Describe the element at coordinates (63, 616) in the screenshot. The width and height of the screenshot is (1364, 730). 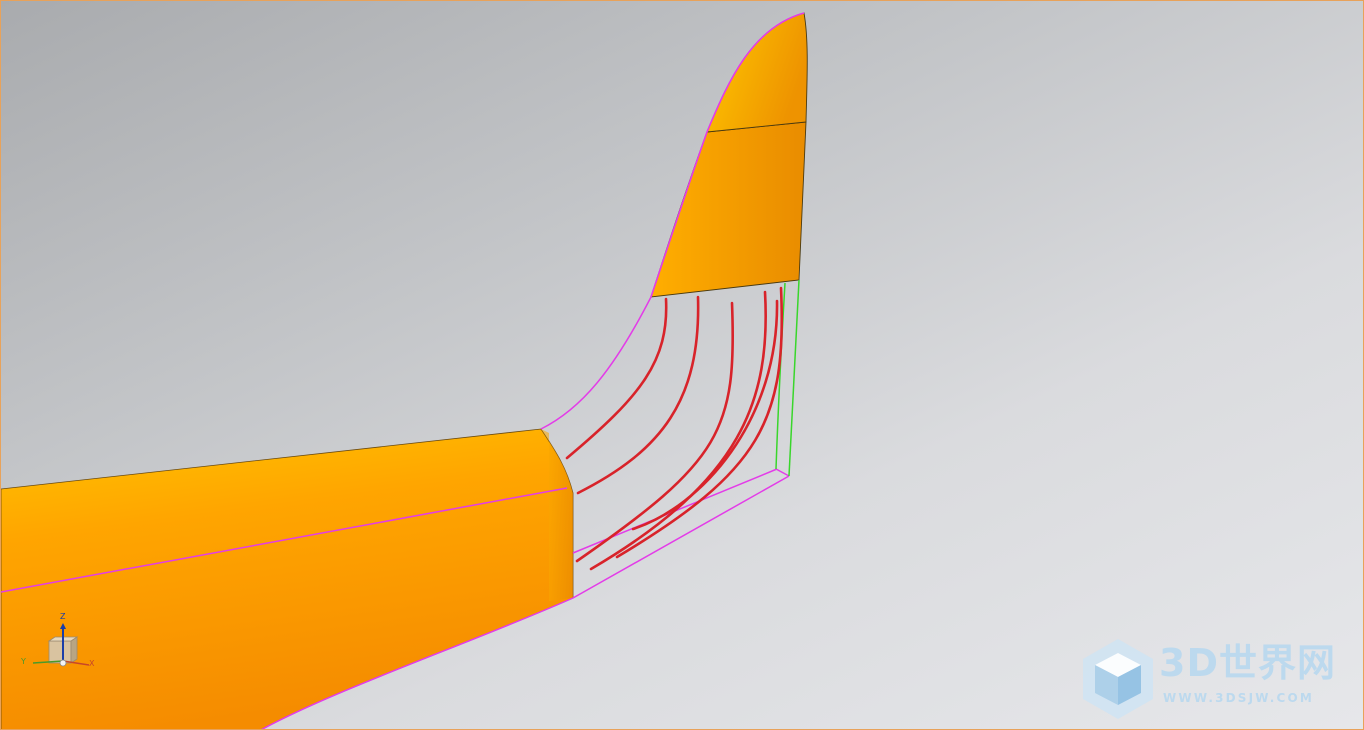
I see `triad-z-label: Z` at that location.